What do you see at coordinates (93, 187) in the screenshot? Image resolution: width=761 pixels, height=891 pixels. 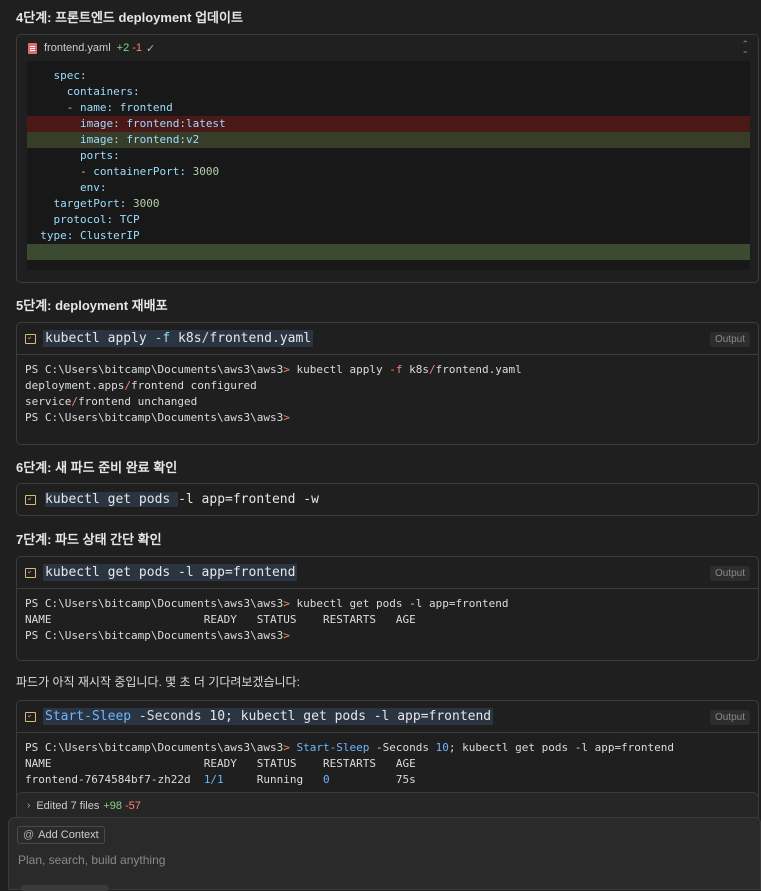 I see `code-line: env:` at bounding box center [93, 187].